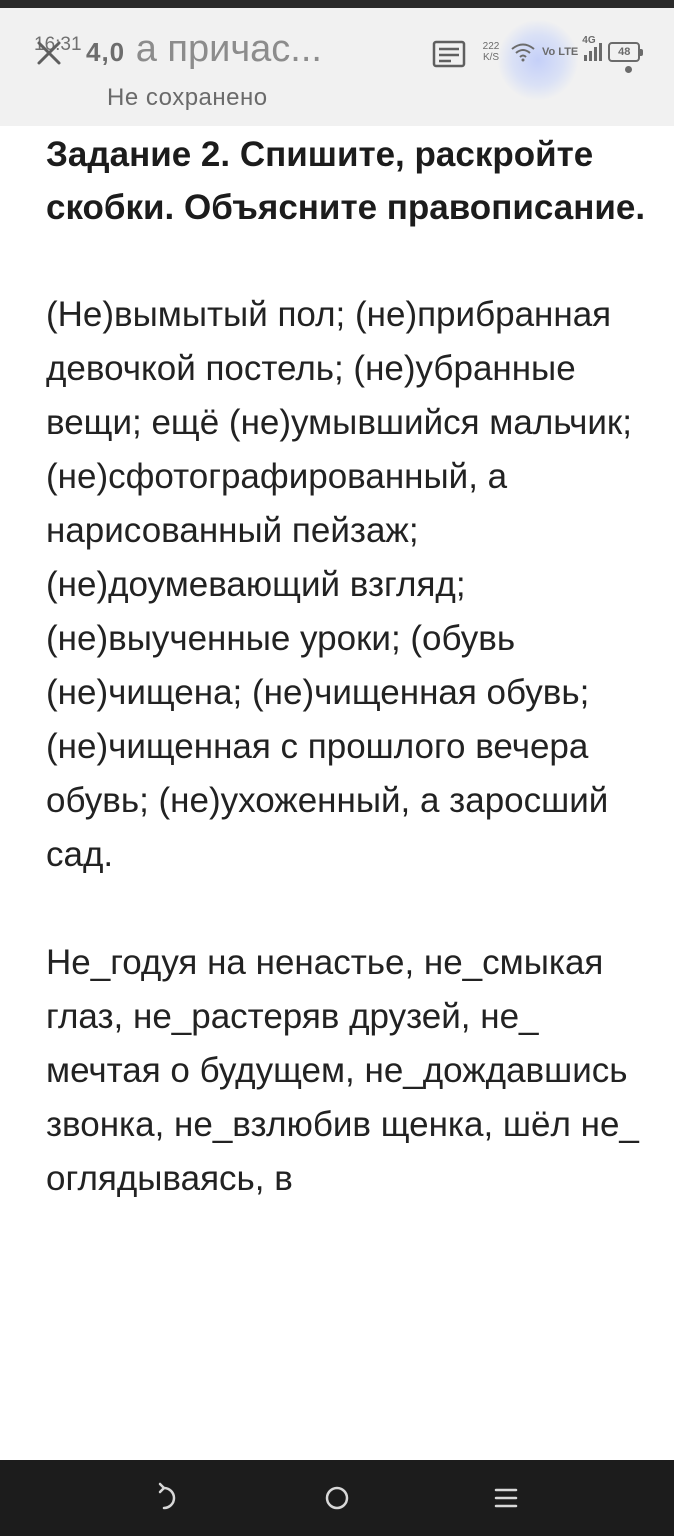 The height and width of the screenshot is (1536, 674). What do you see at coordinates (523, 52) in the screenshot?
I see `wifi-icon` at bounding box center [523, 52].